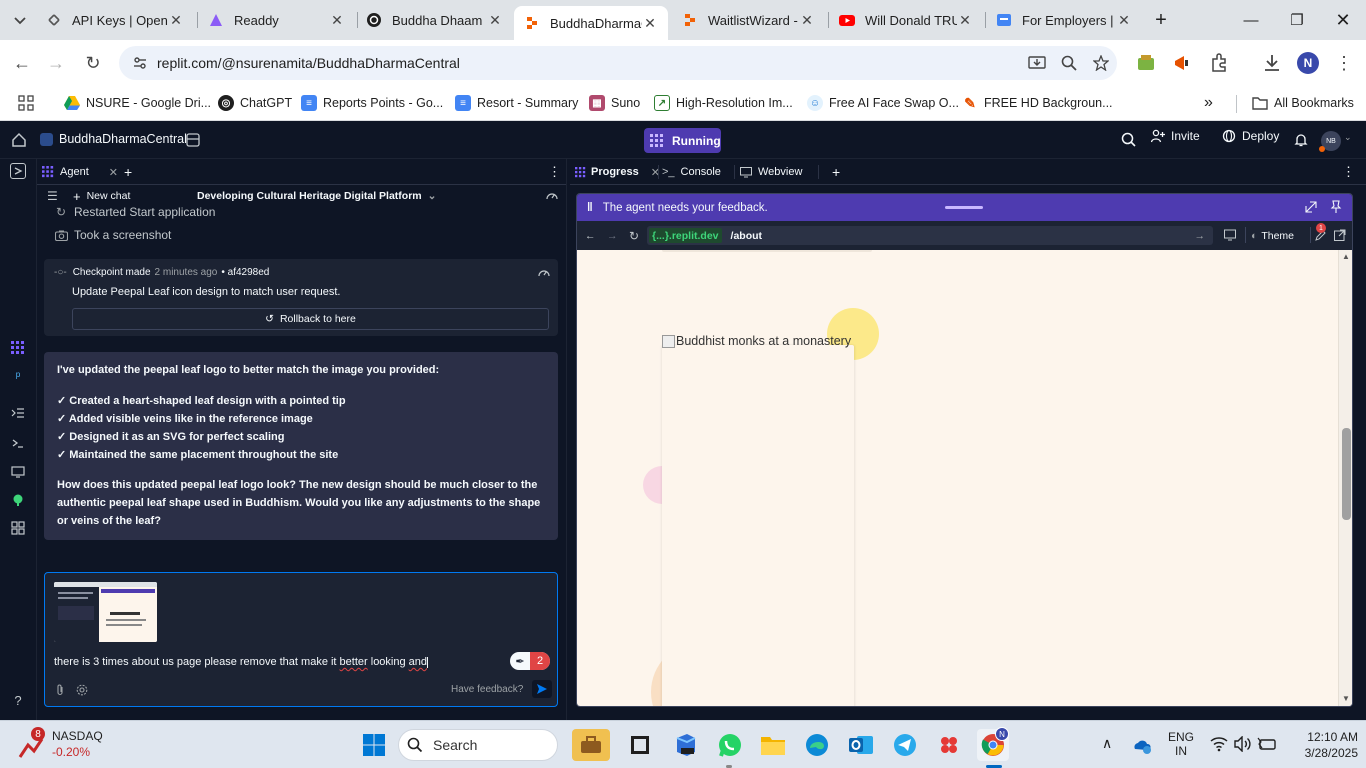 This screenshot has height=768, width=1366. Describe the element at coordinates (434, 20) in the screenshot. I see `browser-tab-buddha-dhaam: Buddha Dhaam ✕` at that location.